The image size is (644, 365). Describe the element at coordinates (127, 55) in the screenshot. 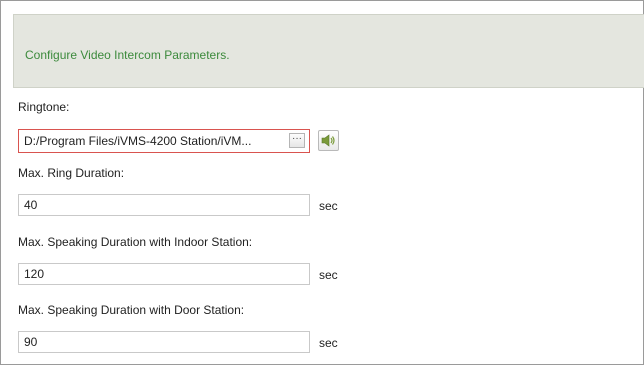

I see `banner-text: Configure Video Intercom Parameters.` at that location.